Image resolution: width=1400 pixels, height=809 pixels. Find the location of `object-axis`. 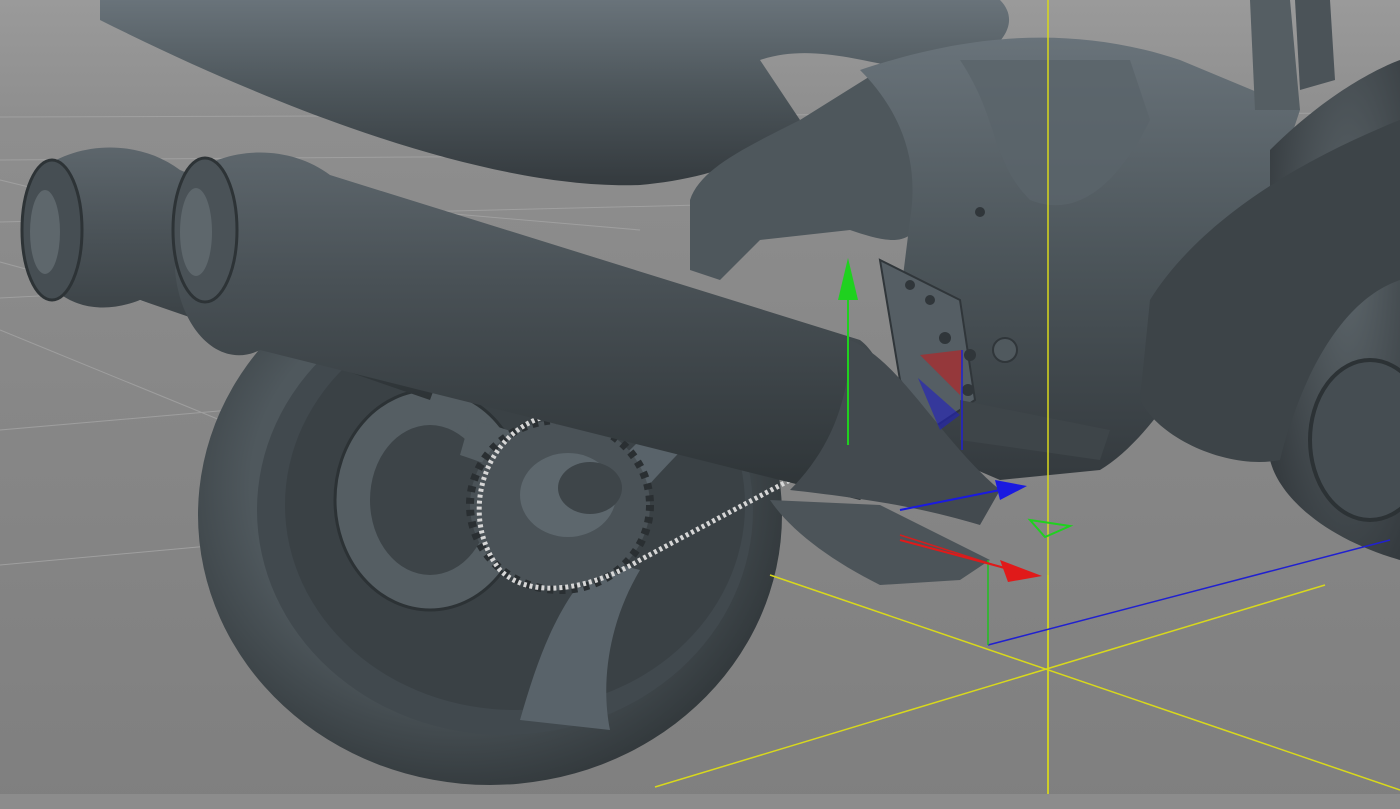

object-axis is located at coordinates (1145, 590).